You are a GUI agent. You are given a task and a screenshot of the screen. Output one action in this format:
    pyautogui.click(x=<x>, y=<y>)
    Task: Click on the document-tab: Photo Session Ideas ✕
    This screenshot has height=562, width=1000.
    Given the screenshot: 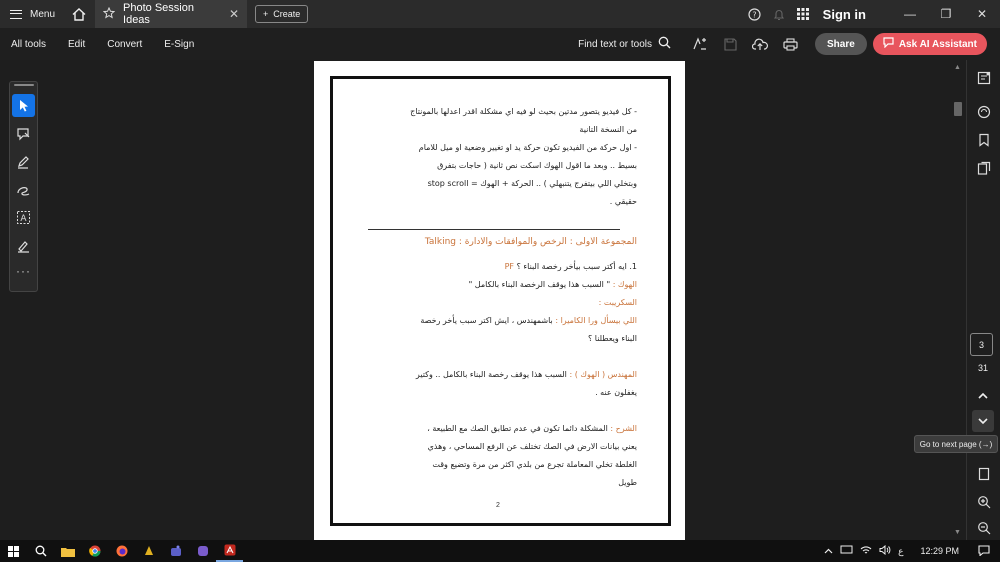 What is the action you would take?
    pyautogui.click(x=171, y=14)
    